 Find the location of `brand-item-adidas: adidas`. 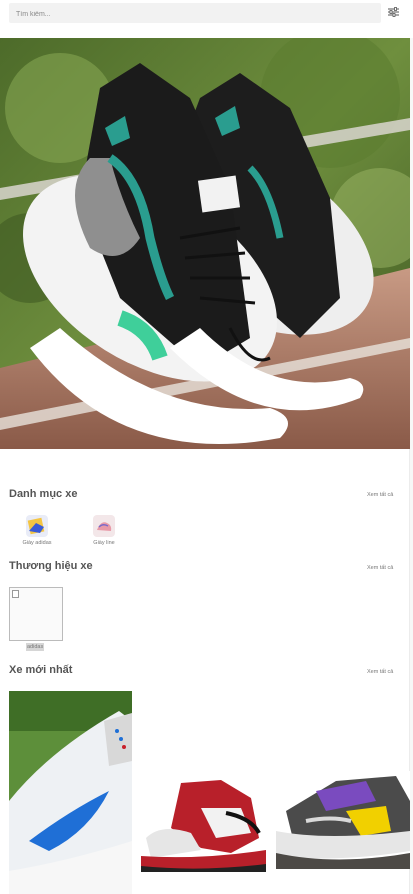

brand-item-adidas: adidas is located at coordinates (36, 619).